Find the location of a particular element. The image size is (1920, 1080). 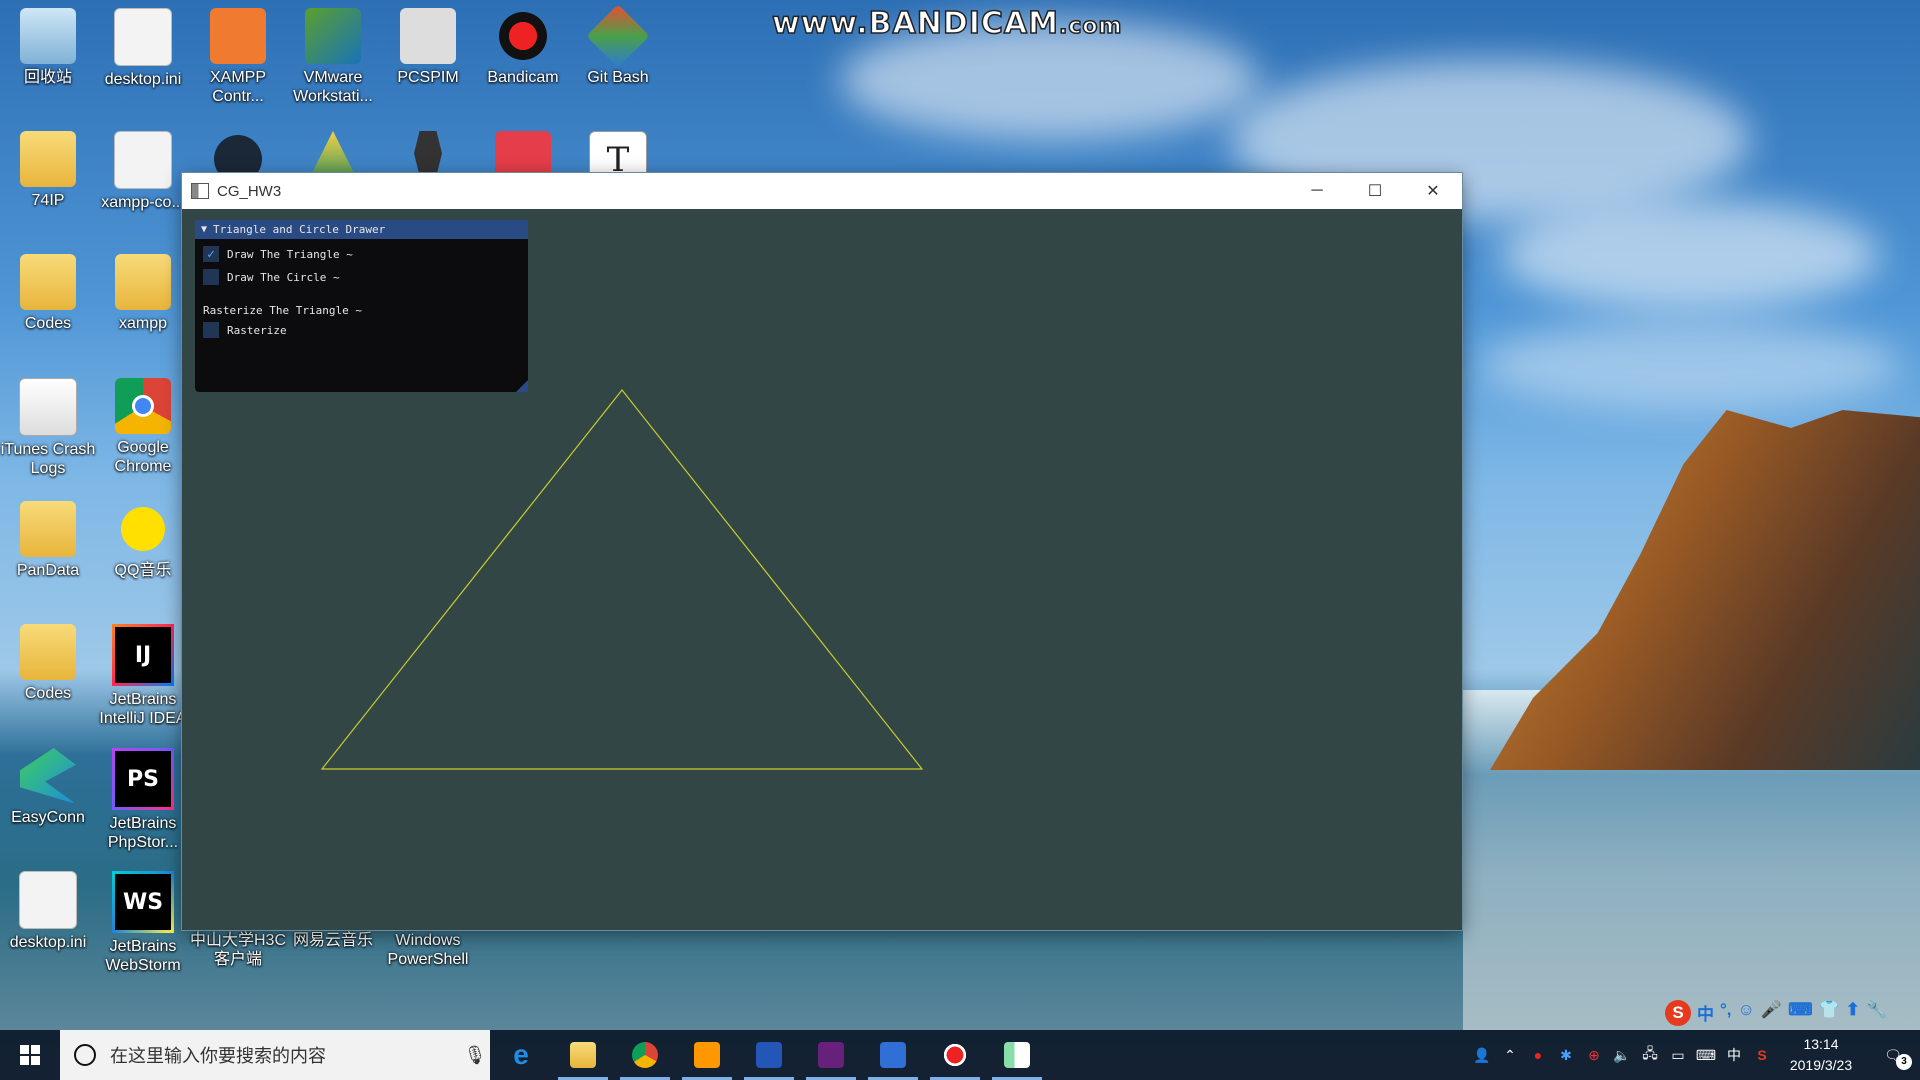

draw-triangle-row: ✓ Draw The Triangle ~ is located at coordinates (278, 254).